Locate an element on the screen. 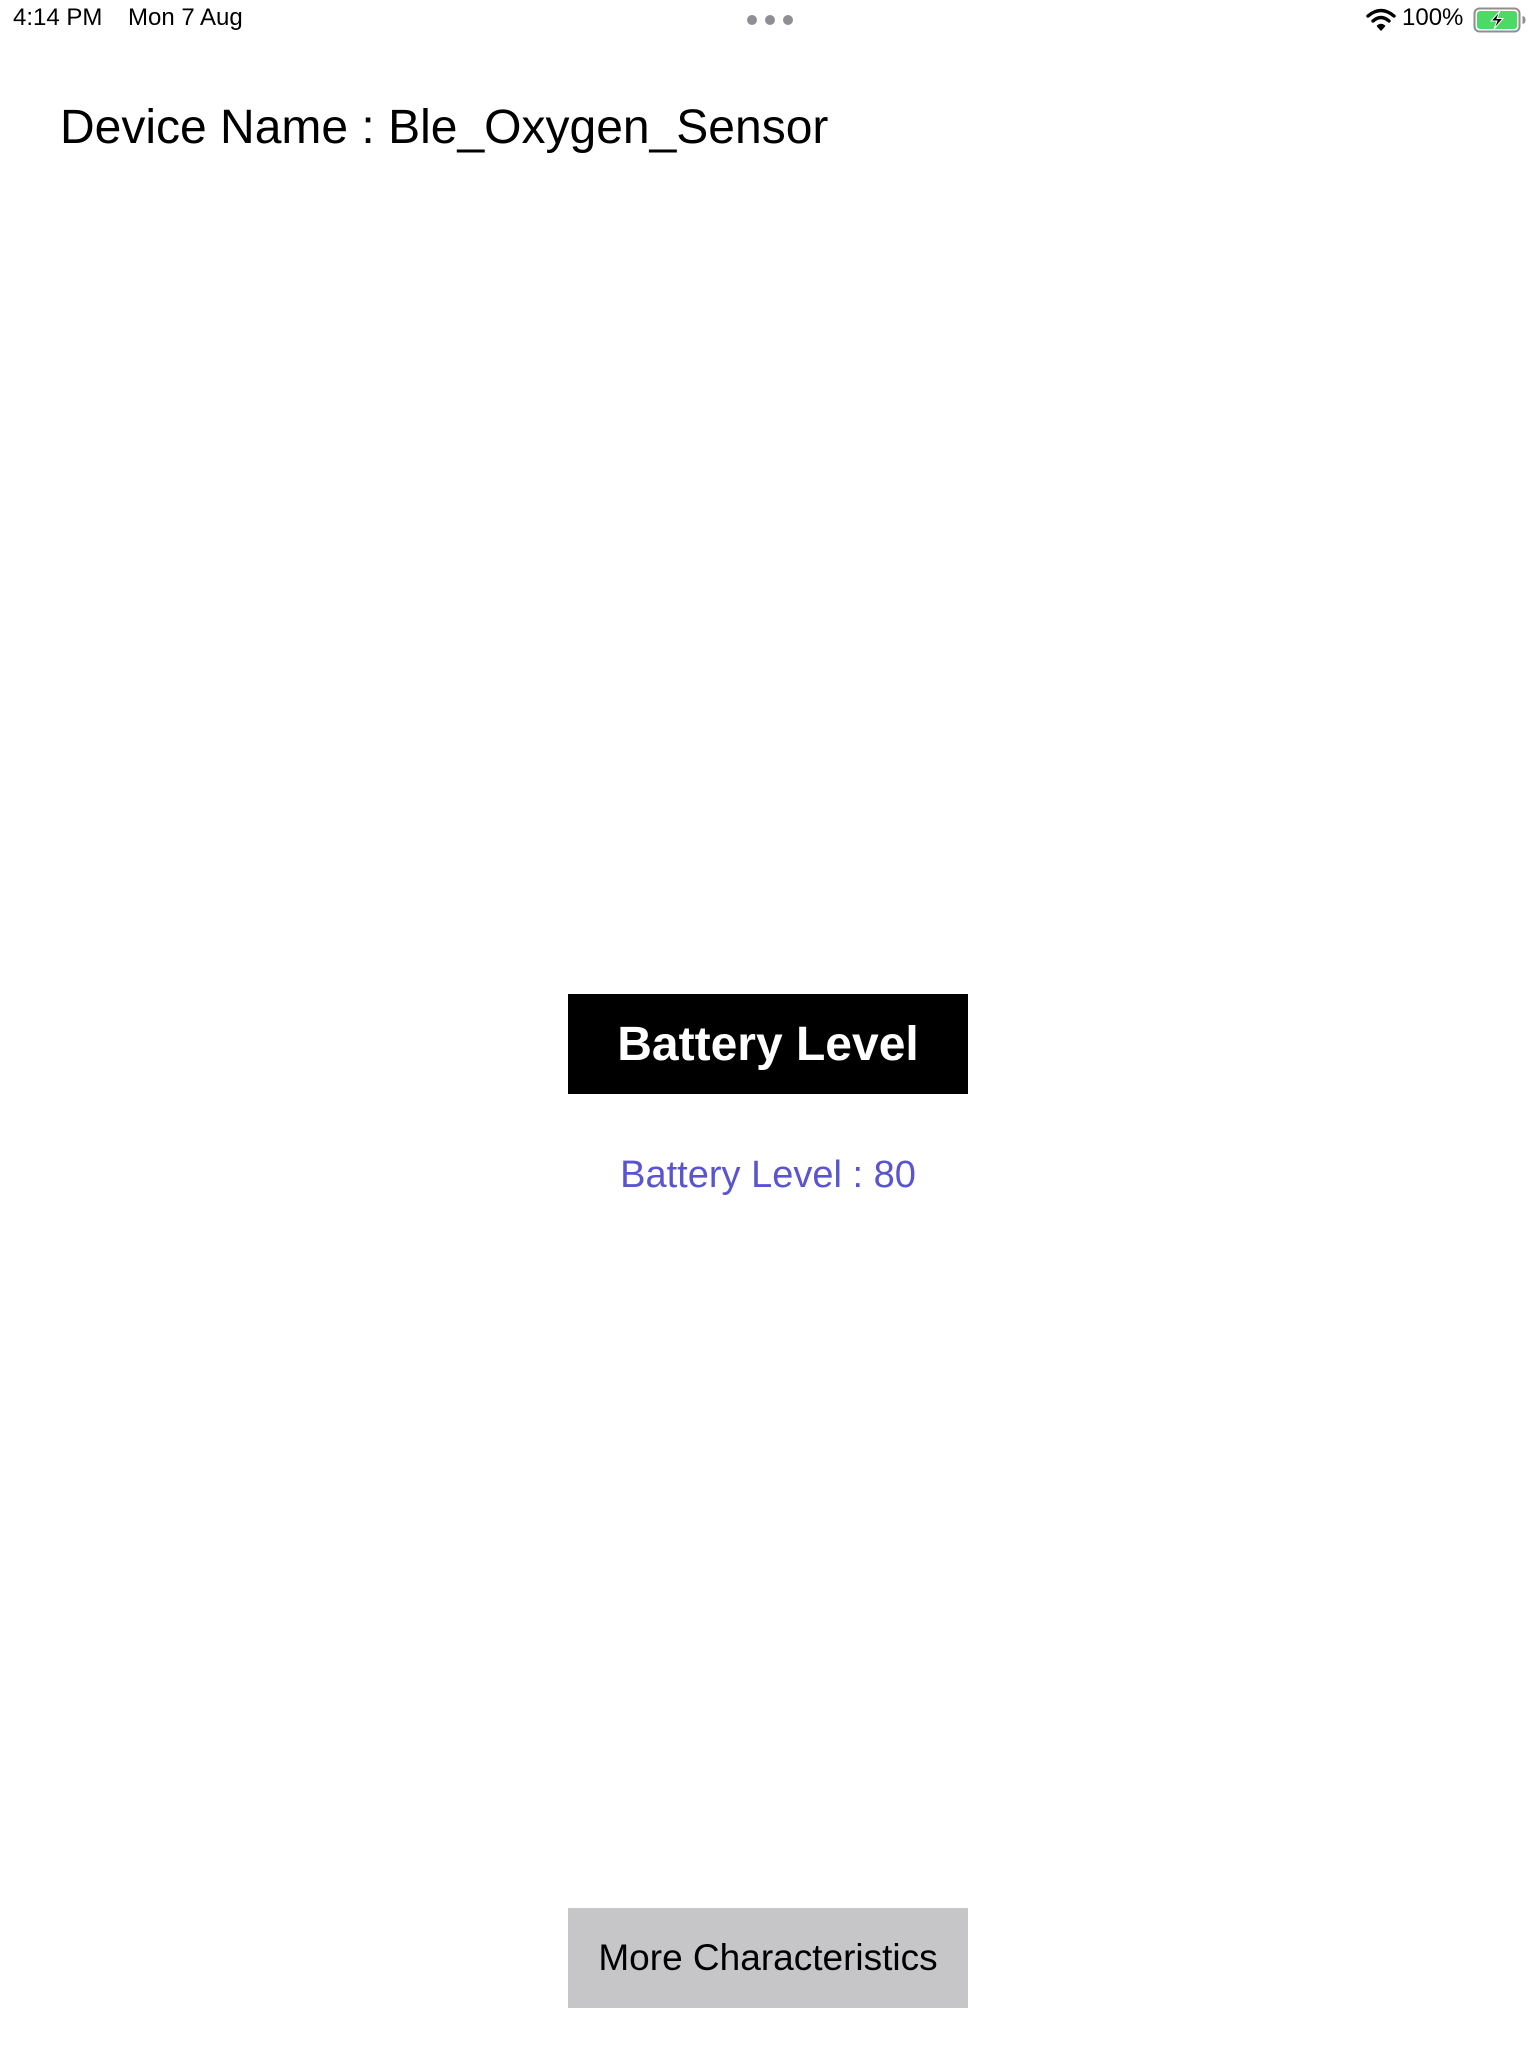  more-characteristics-button: More Characteristics is located at coordinates (768, 1958).